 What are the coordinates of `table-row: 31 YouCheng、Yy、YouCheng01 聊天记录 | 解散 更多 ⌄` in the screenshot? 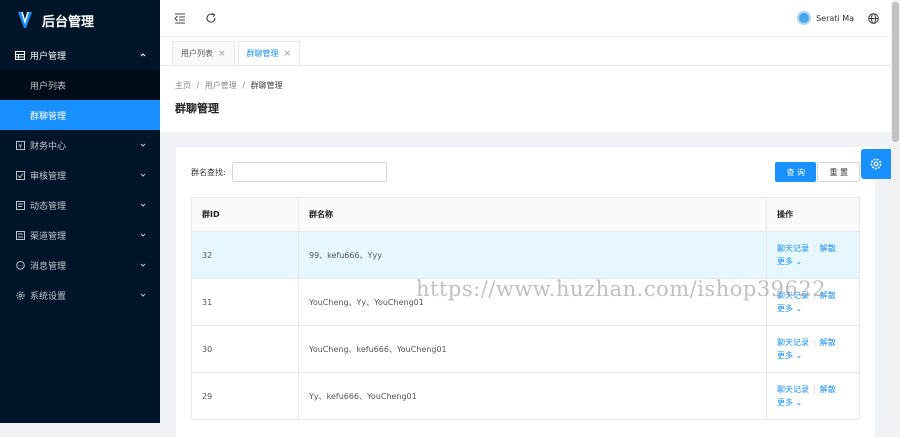 It's located at (525, 302).